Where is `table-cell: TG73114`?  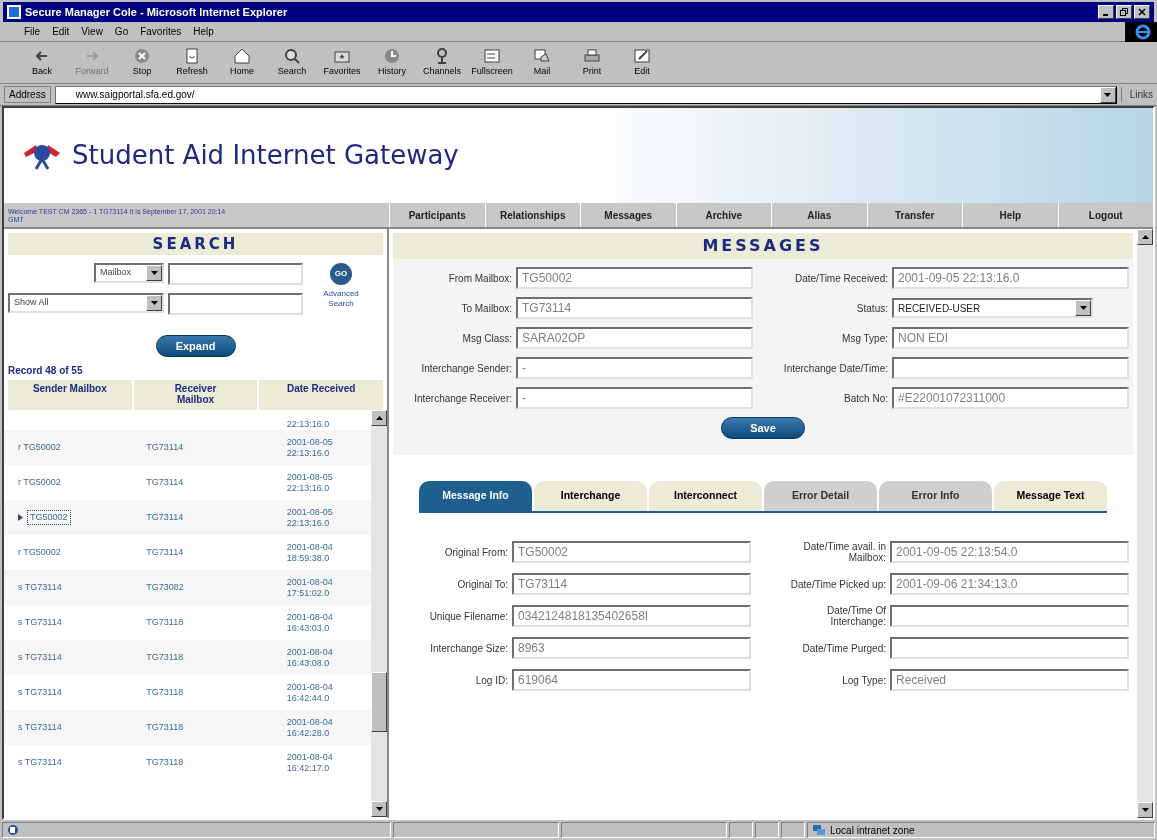 table-cell: TG73114 is located at coordinates (165, 551).